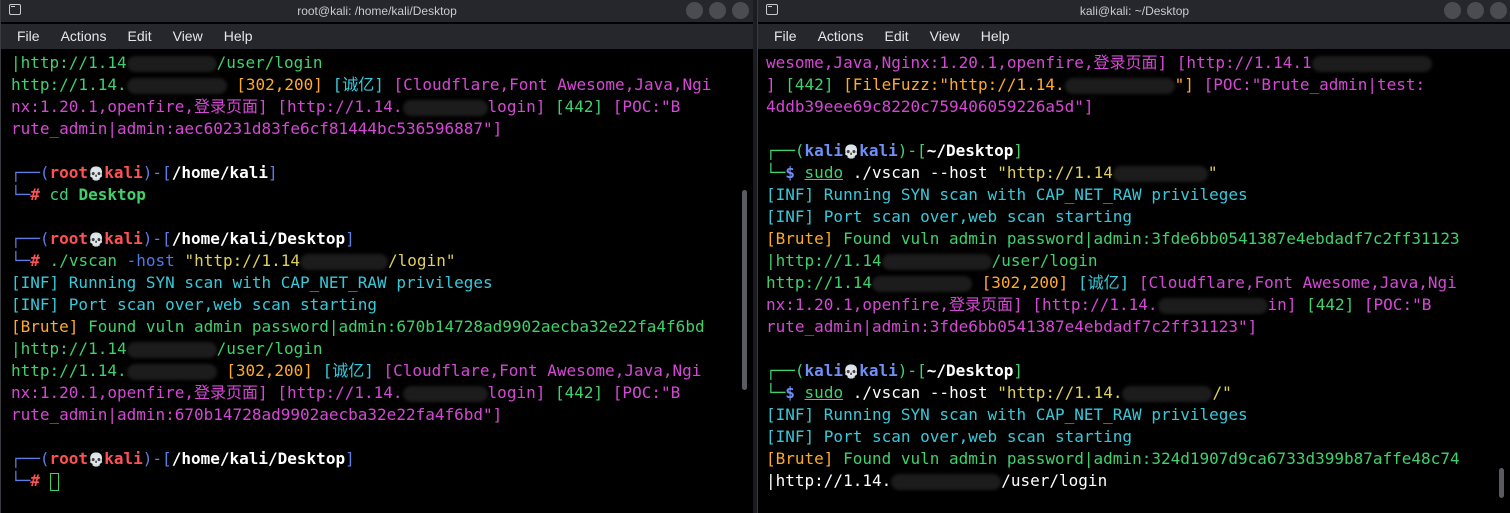 Image resolution: width=1510 pixels, height=513 pixels. Describe the element at coordinates (371, 481) in the screenshot. I see `command-line: └─#` at that location.